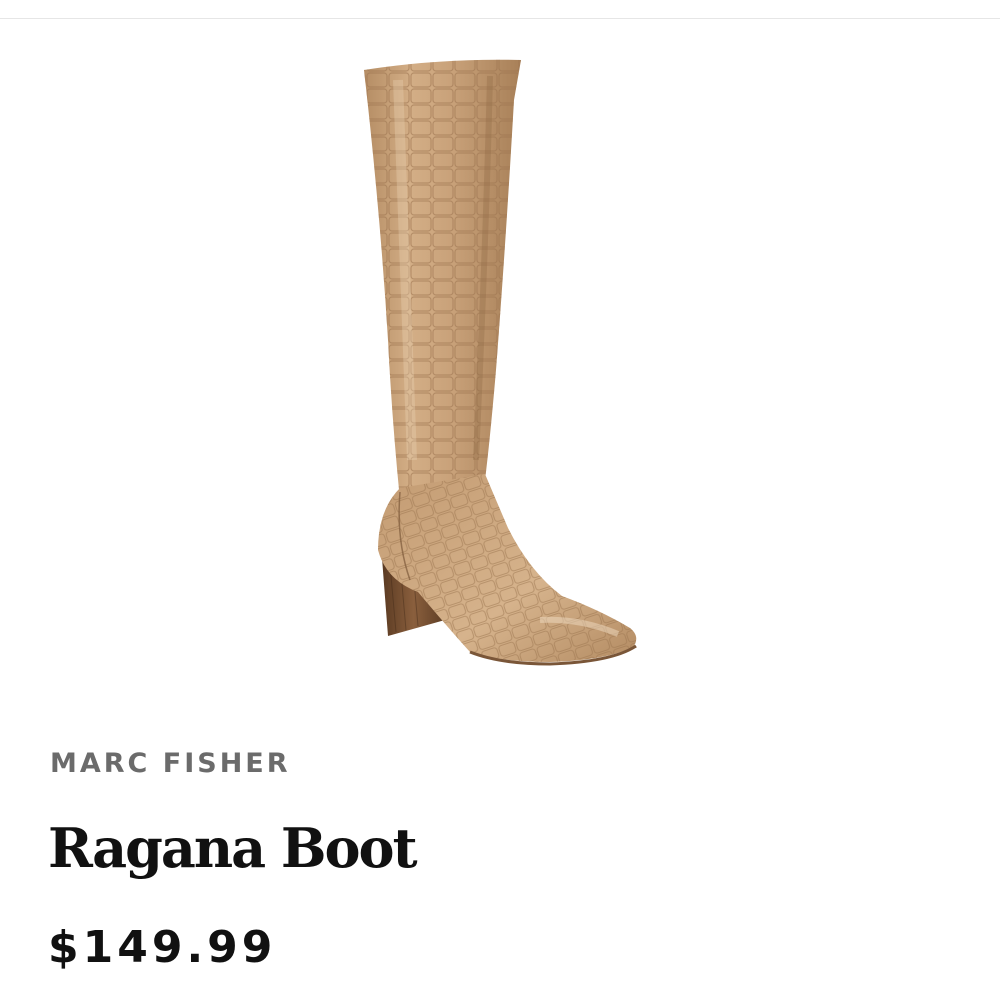  What do you see at coordinates (233, 848) in the screenshot?
I see `product-title: Ragana Boot` at bounding box center [233, 848].